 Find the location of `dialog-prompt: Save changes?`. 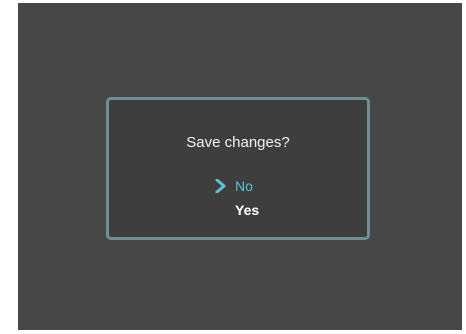

dialog-prompt: Save changes? is located at coordinates (238, 142).